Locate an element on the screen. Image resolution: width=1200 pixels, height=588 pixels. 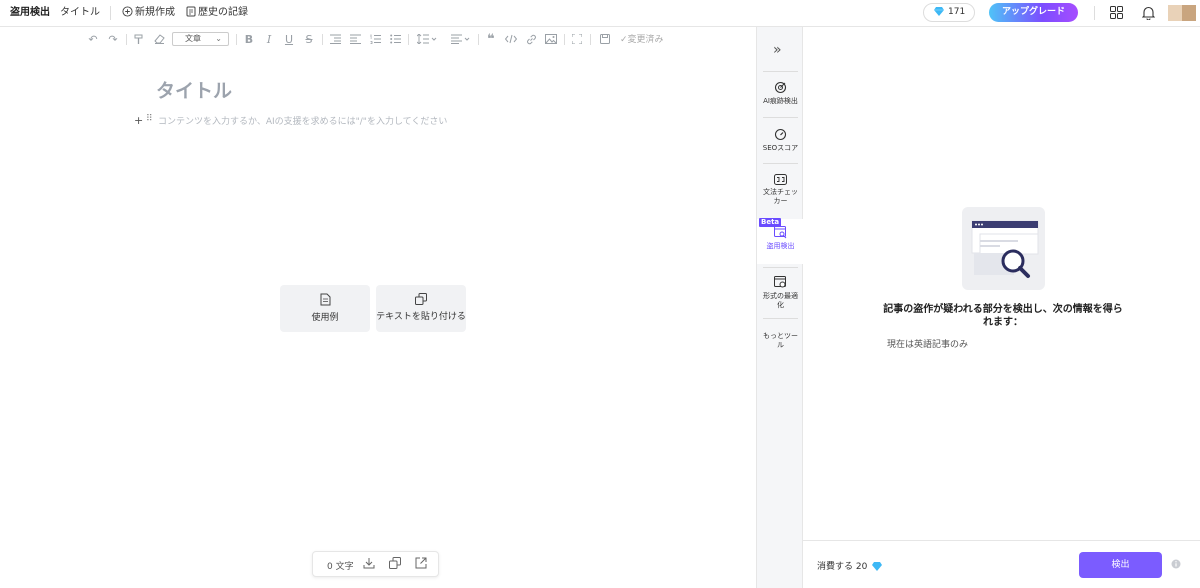
sidebar-item-label: 形式の最適化 is located at coordinates (780, 300).